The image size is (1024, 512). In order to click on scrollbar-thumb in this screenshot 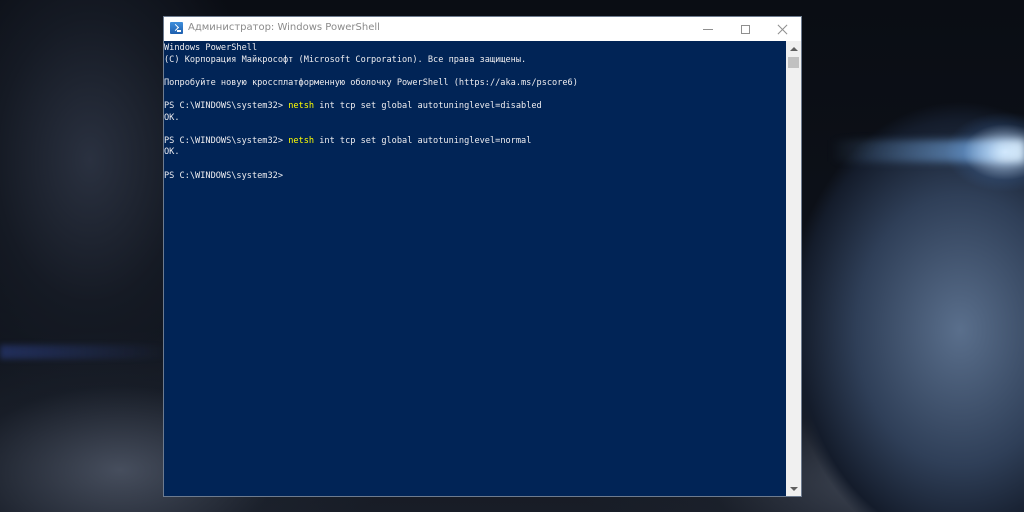, I will do `click(793, 62)`.